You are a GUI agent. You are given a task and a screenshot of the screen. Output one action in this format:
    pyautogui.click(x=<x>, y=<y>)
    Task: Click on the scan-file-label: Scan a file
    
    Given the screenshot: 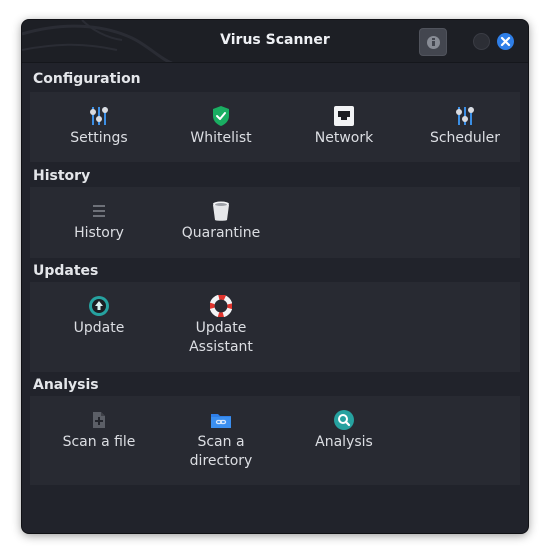 What is the action you would take?
    pyautogui.click(x=99, y=442)
    